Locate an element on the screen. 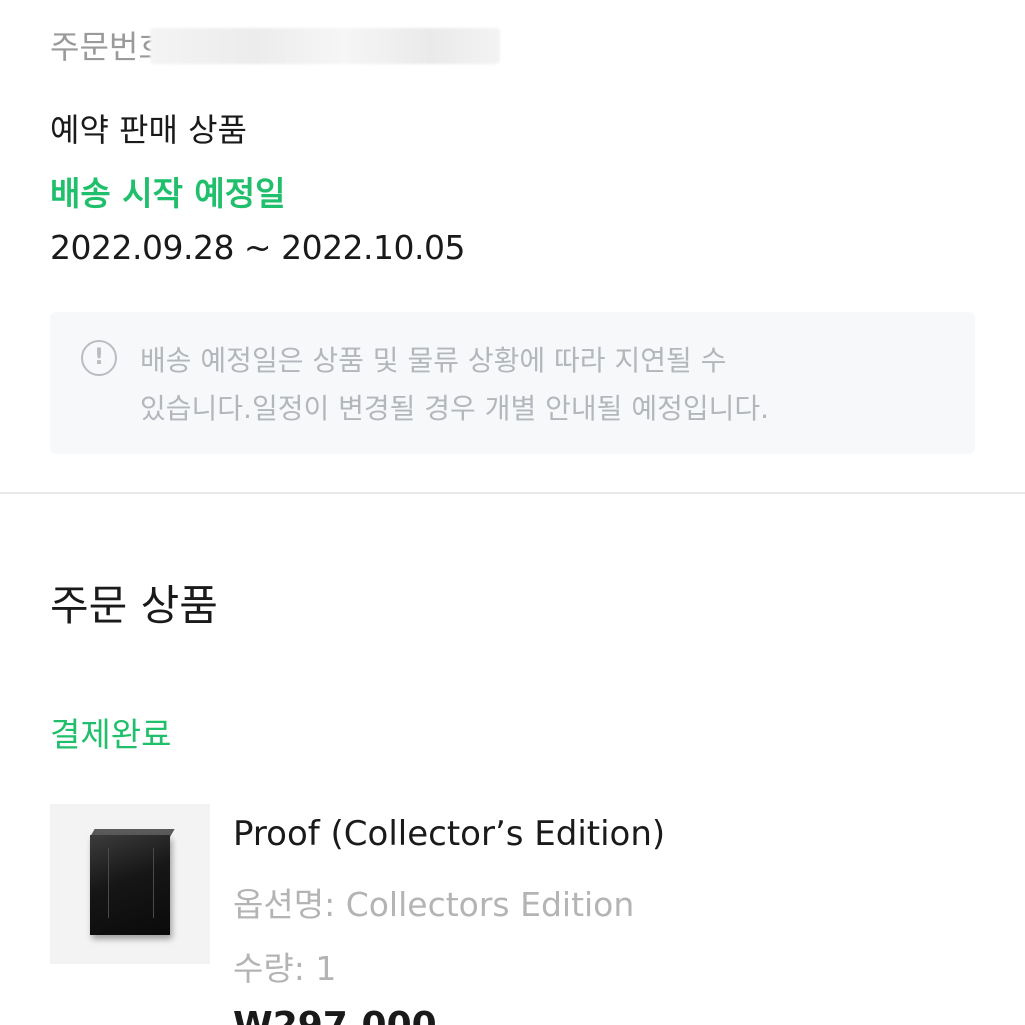 Image resolution: width=1025 pixels, height=1025 pixels. product-quantity: 수량: 1 is located at coordinates (284, 966).